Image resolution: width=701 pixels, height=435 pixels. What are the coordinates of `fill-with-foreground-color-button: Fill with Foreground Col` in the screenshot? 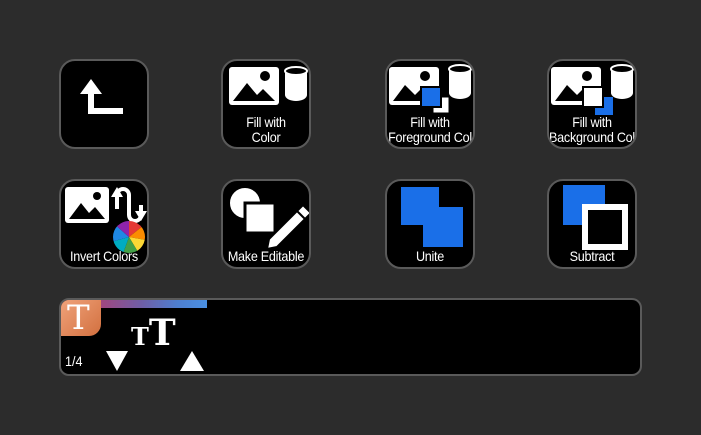 It's located at (430, 104).